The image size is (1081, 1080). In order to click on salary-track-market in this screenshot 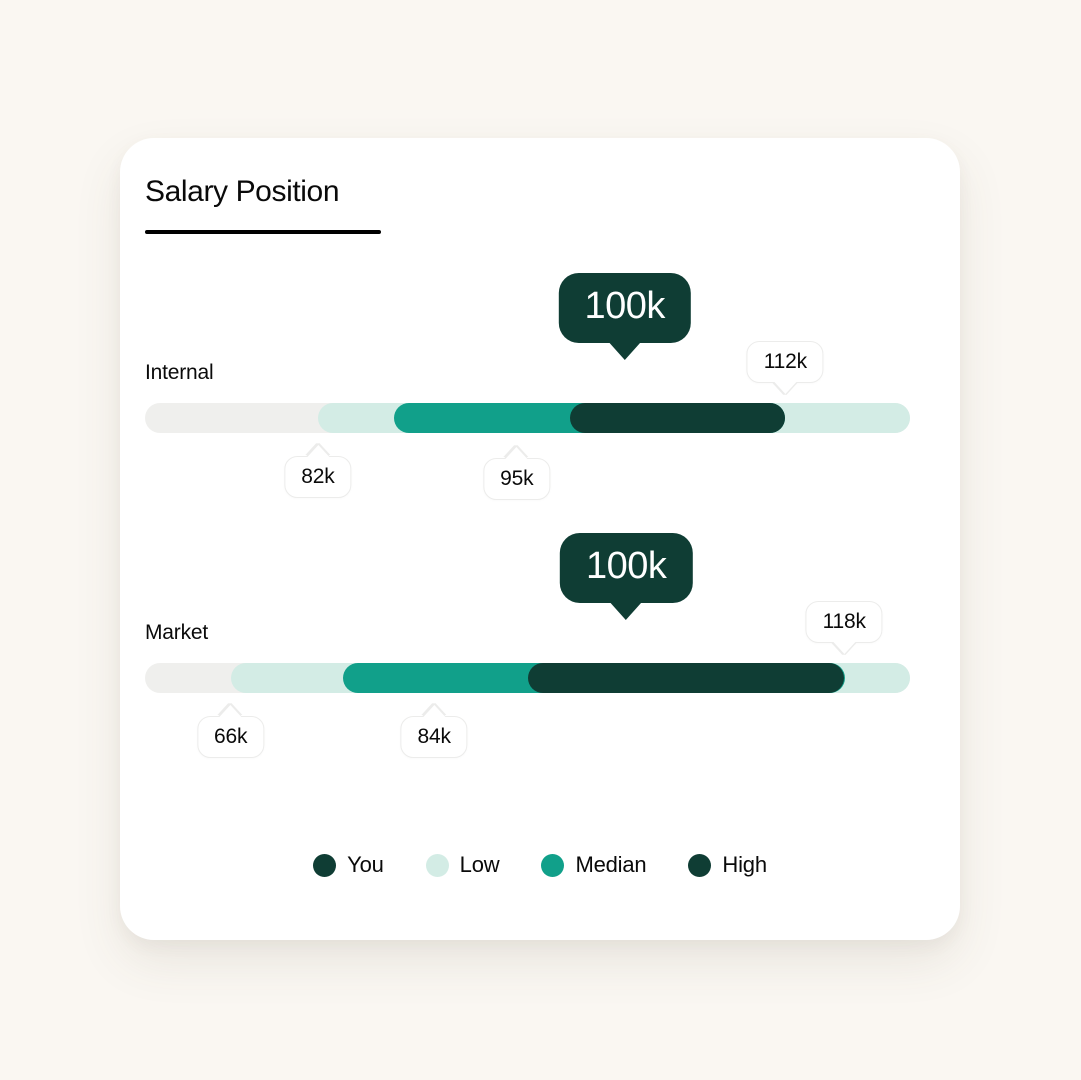, I will do `click(527, 678)`.